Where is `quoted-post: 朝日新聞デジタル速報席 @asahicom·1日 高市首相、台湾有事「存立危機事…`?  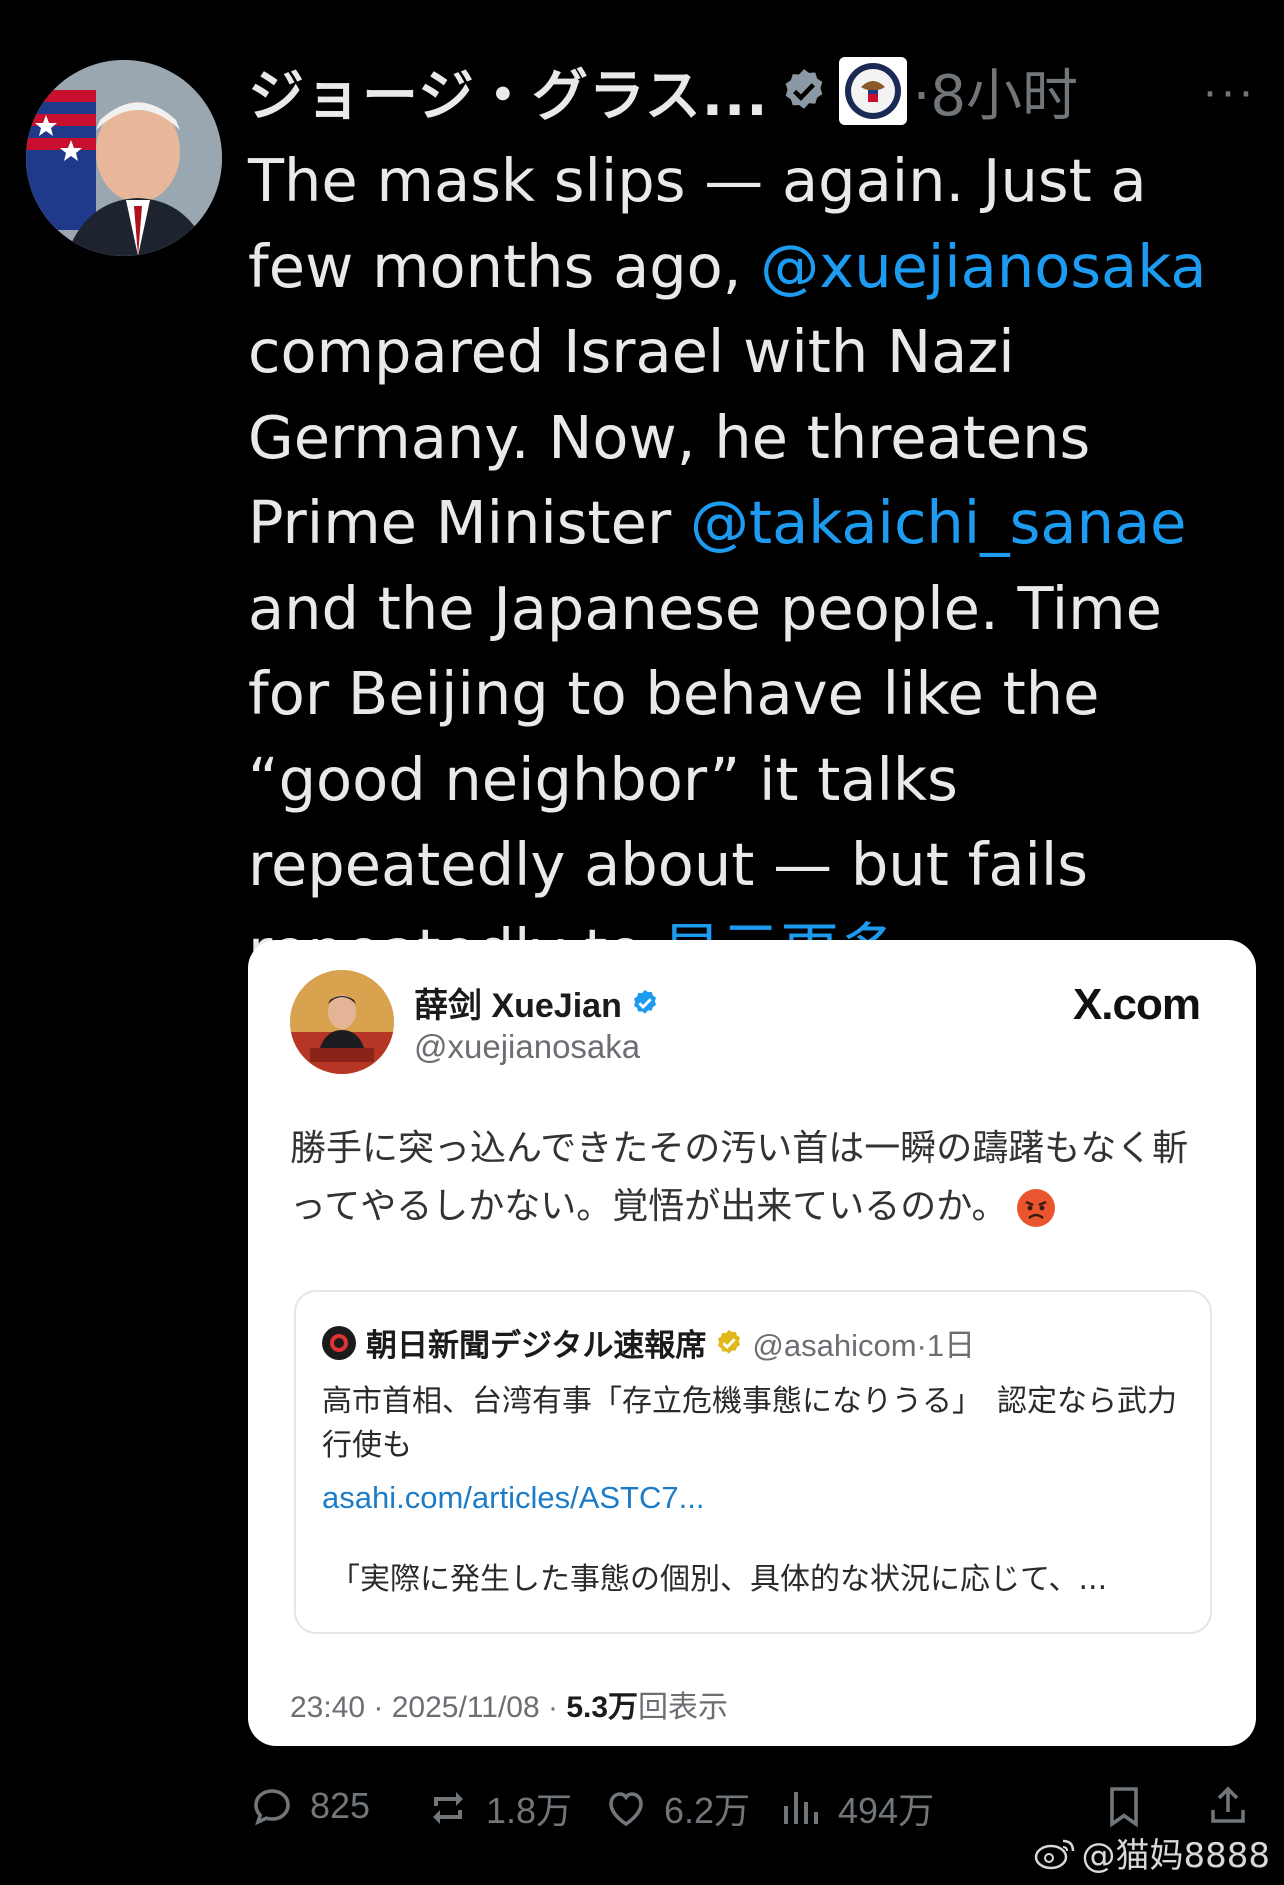
quoted-post: 朝日新聞デジタル速報席 @asahicom·1日 高市首相、台湾有事「存立危機事… is located at coordinates (753, 1462).